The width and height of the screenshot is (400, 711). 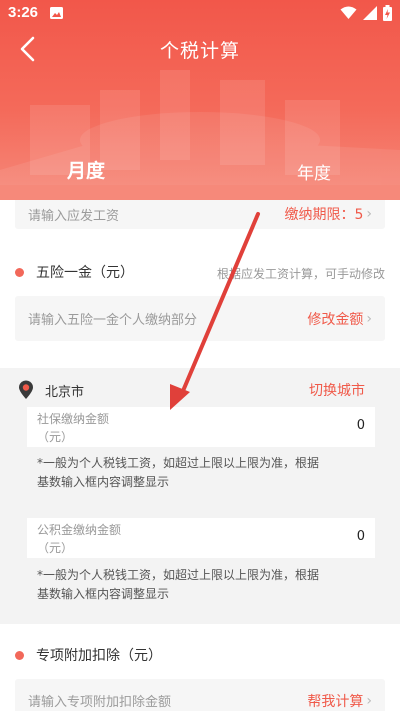 I want to click on status-icons, so click(x=366, y=13).